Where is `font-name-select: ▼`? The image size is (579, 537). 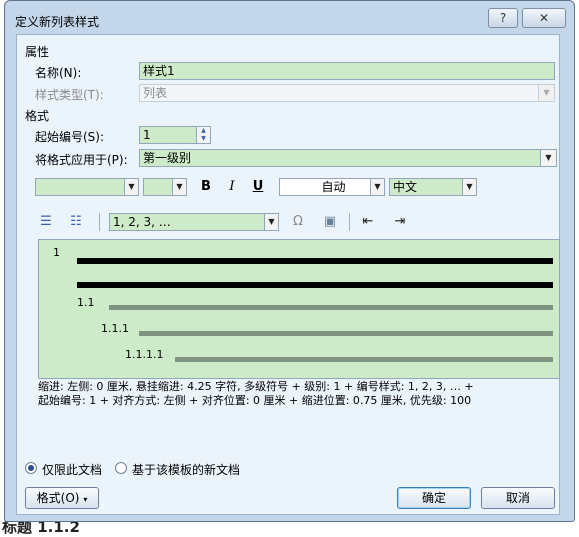
font-name-select: ▼ is located at coordinates (87, 187).